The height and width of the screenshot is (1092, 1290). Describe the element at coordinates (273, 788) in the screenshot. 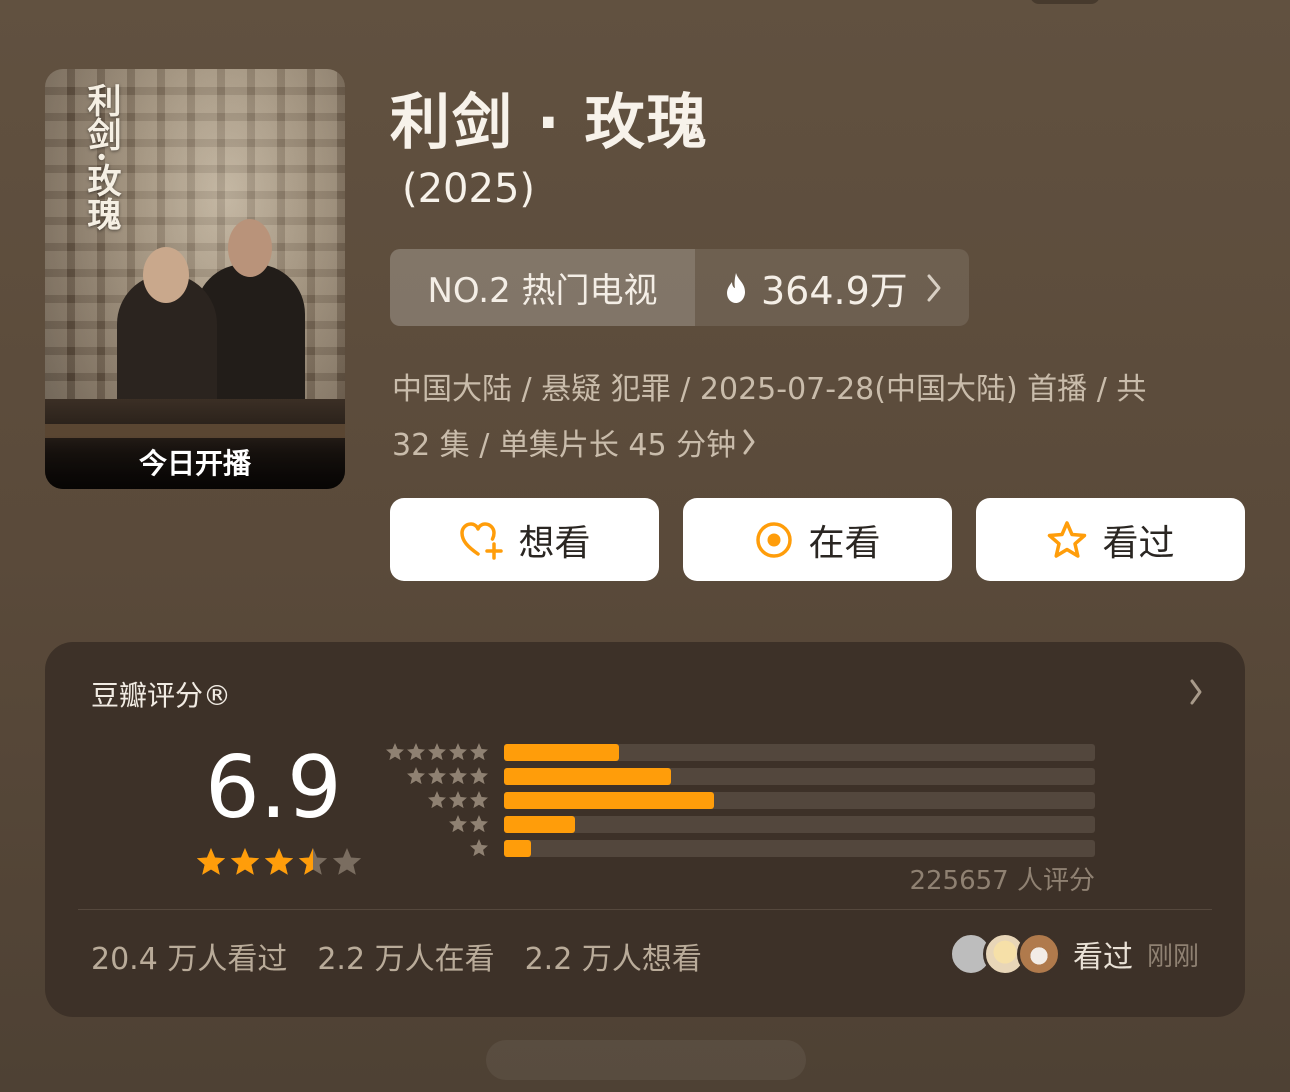

I see `rating-score: 6.9` at that location.